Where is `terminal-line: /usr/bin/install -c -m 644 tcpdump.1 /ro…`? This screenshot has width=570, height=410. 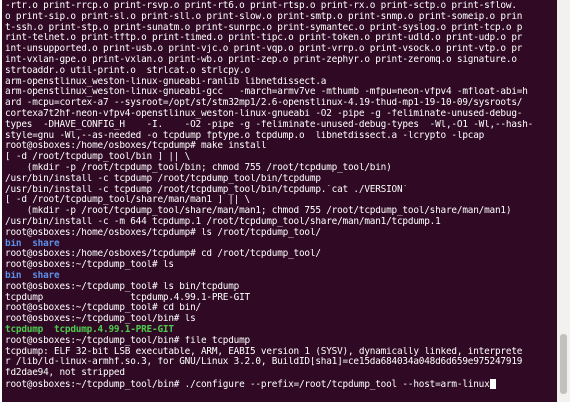 terminal-line: /usr/bin/install -c -m 644 tcpdump.1 /ro… is located at coordinates (281, 222).